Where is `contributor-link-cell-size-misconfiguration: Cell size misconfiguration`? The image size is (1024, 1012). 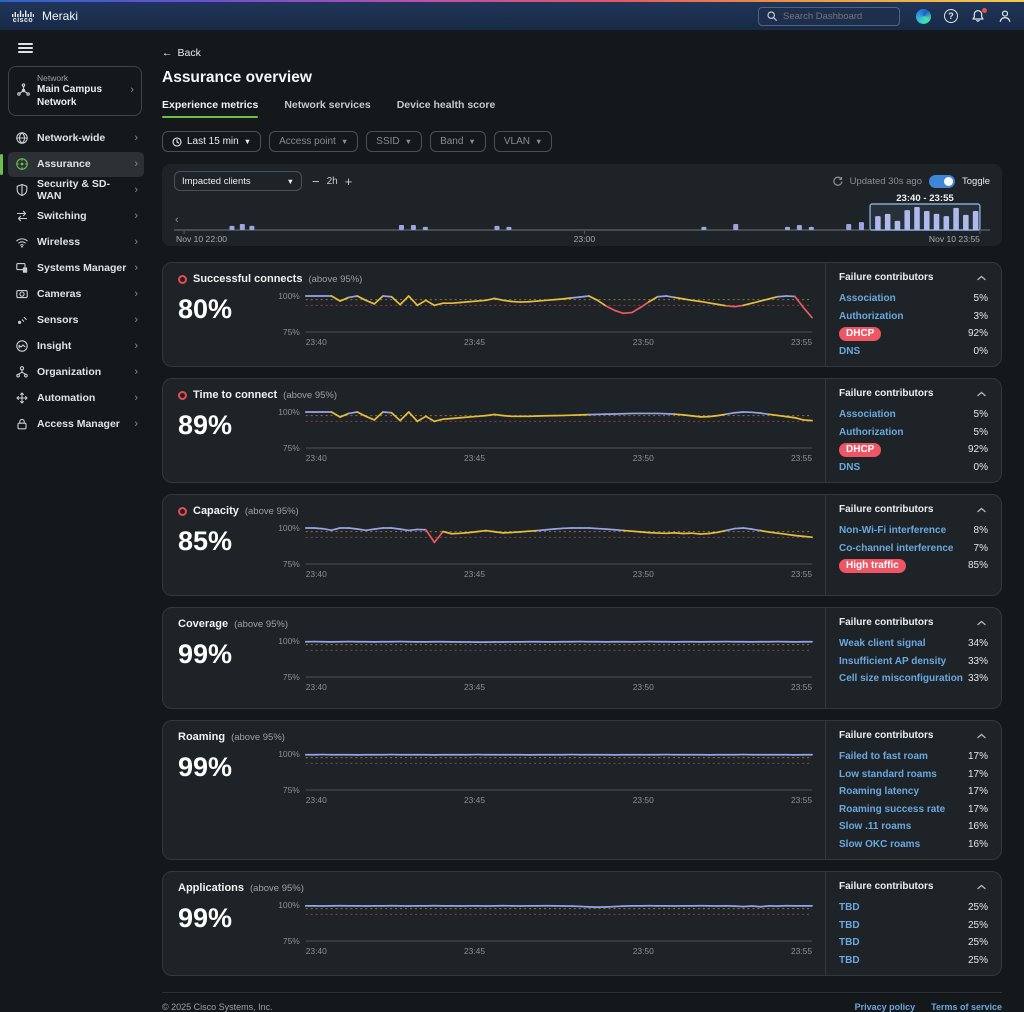 contributor-link-cell-size-misconfiguration: Cell size misconfiguration is located at coordinates (901, 678).